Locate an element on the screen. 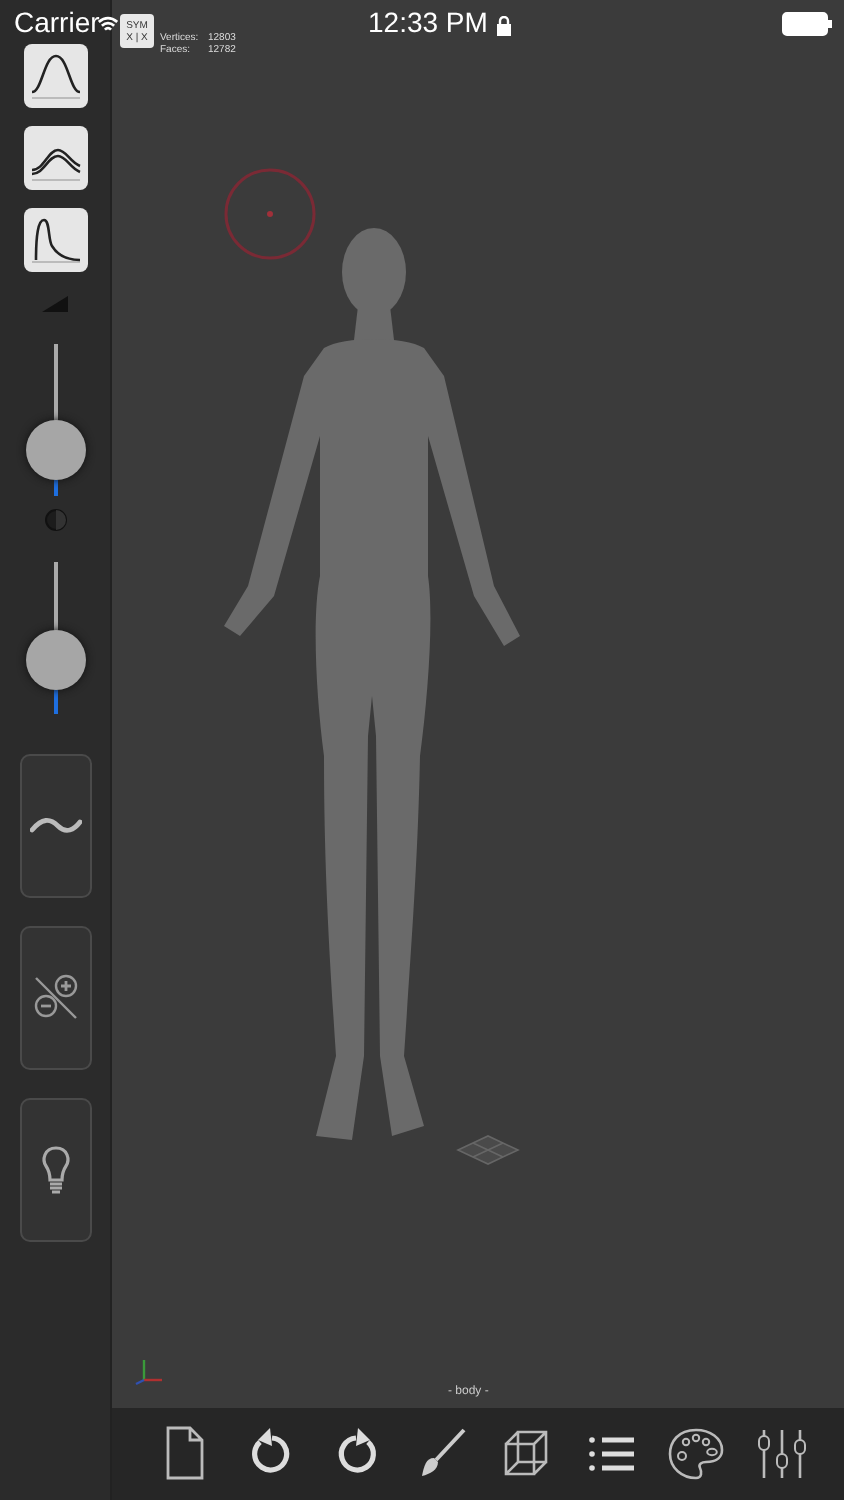 Image resolution: width=844 pixels, height=1500 pixels. wave-icon is located at coordinates (55, 826).